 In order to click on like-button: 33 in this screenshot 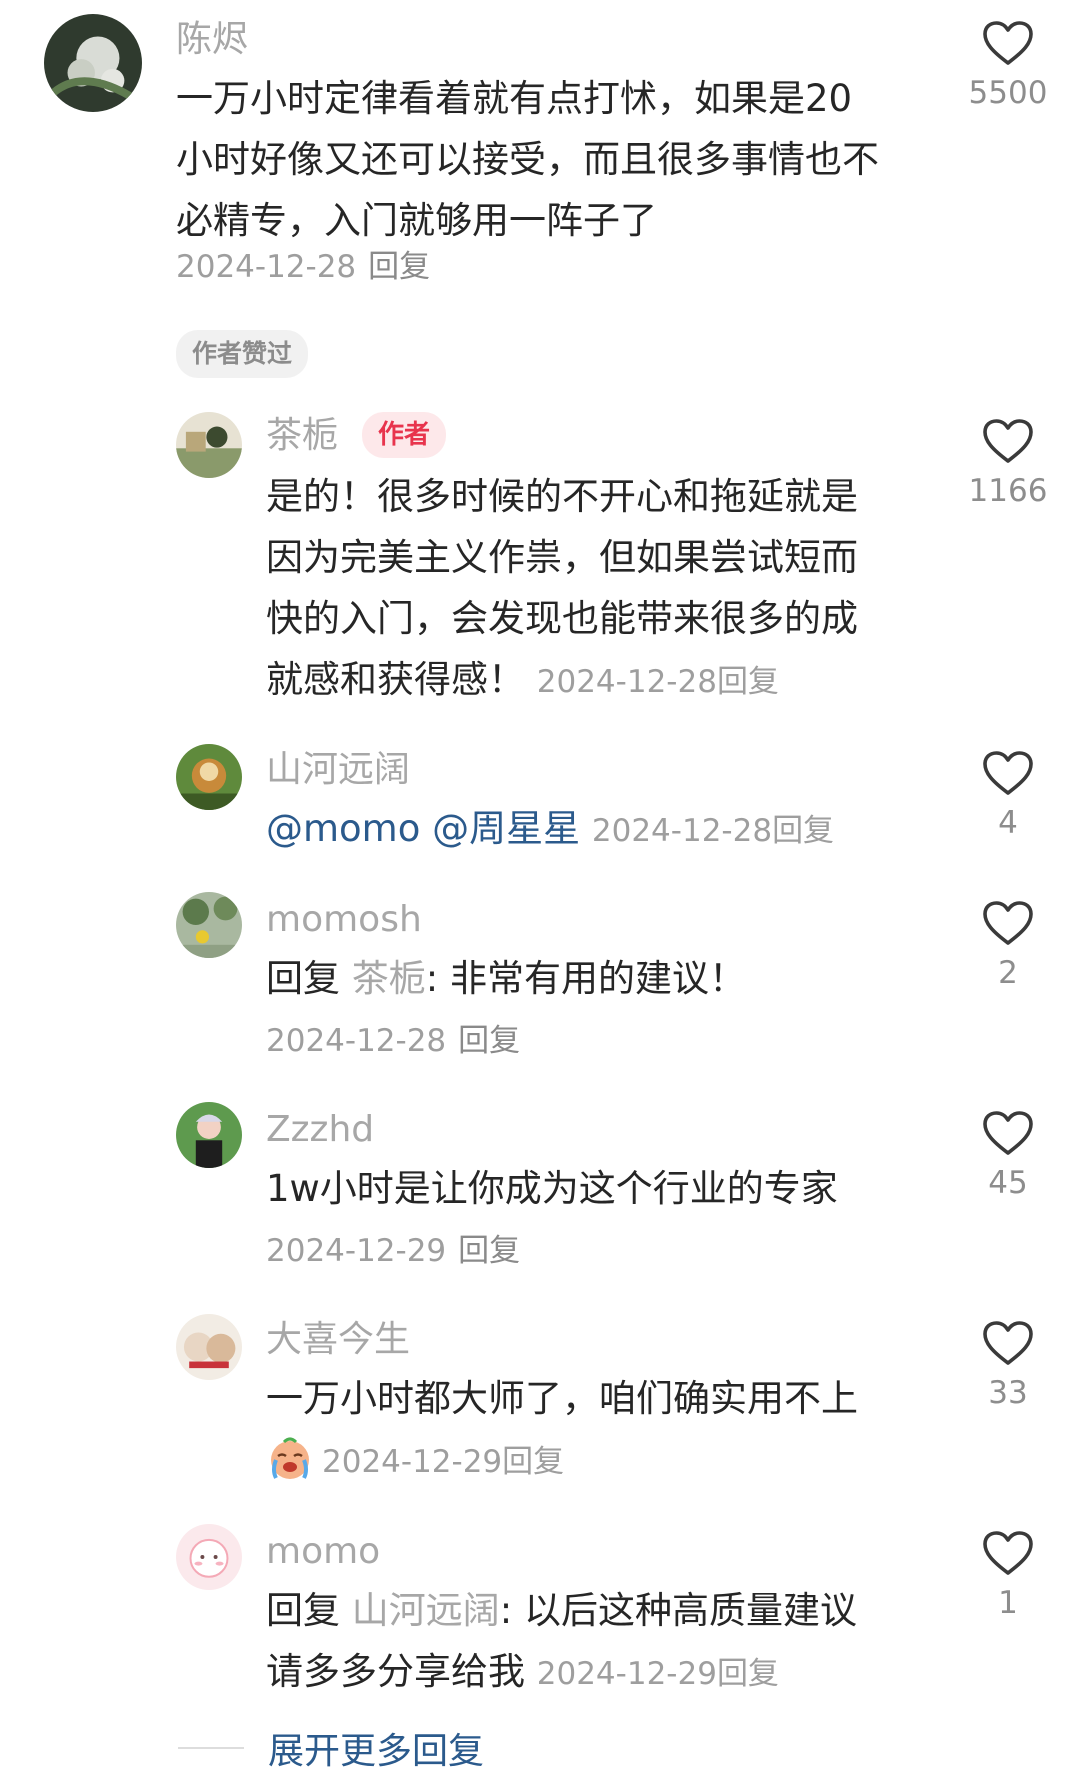, I will do `click(1008, 1364)`.